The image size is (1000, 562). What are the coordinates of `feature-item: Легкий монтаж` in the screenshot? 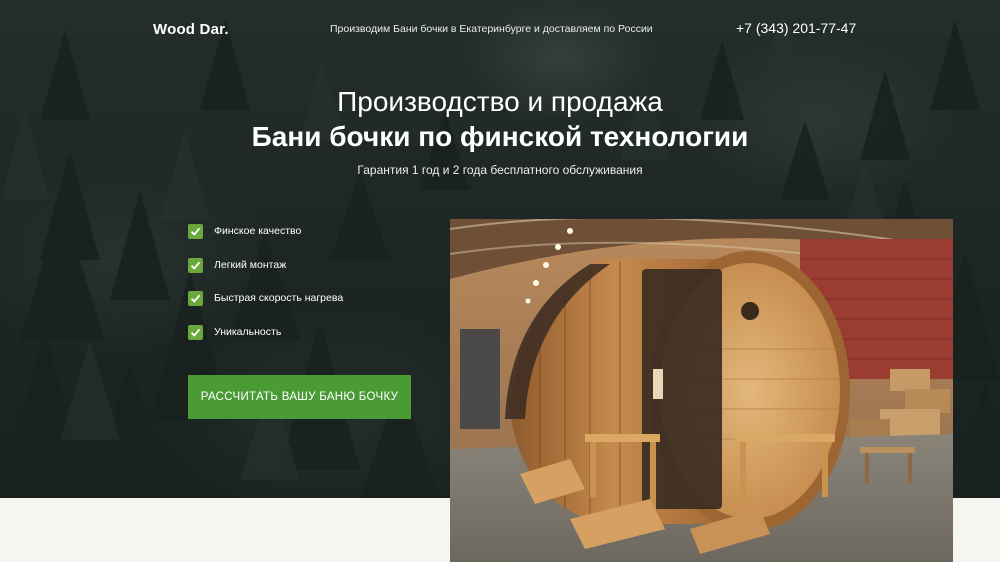 It's located at (265, 274).